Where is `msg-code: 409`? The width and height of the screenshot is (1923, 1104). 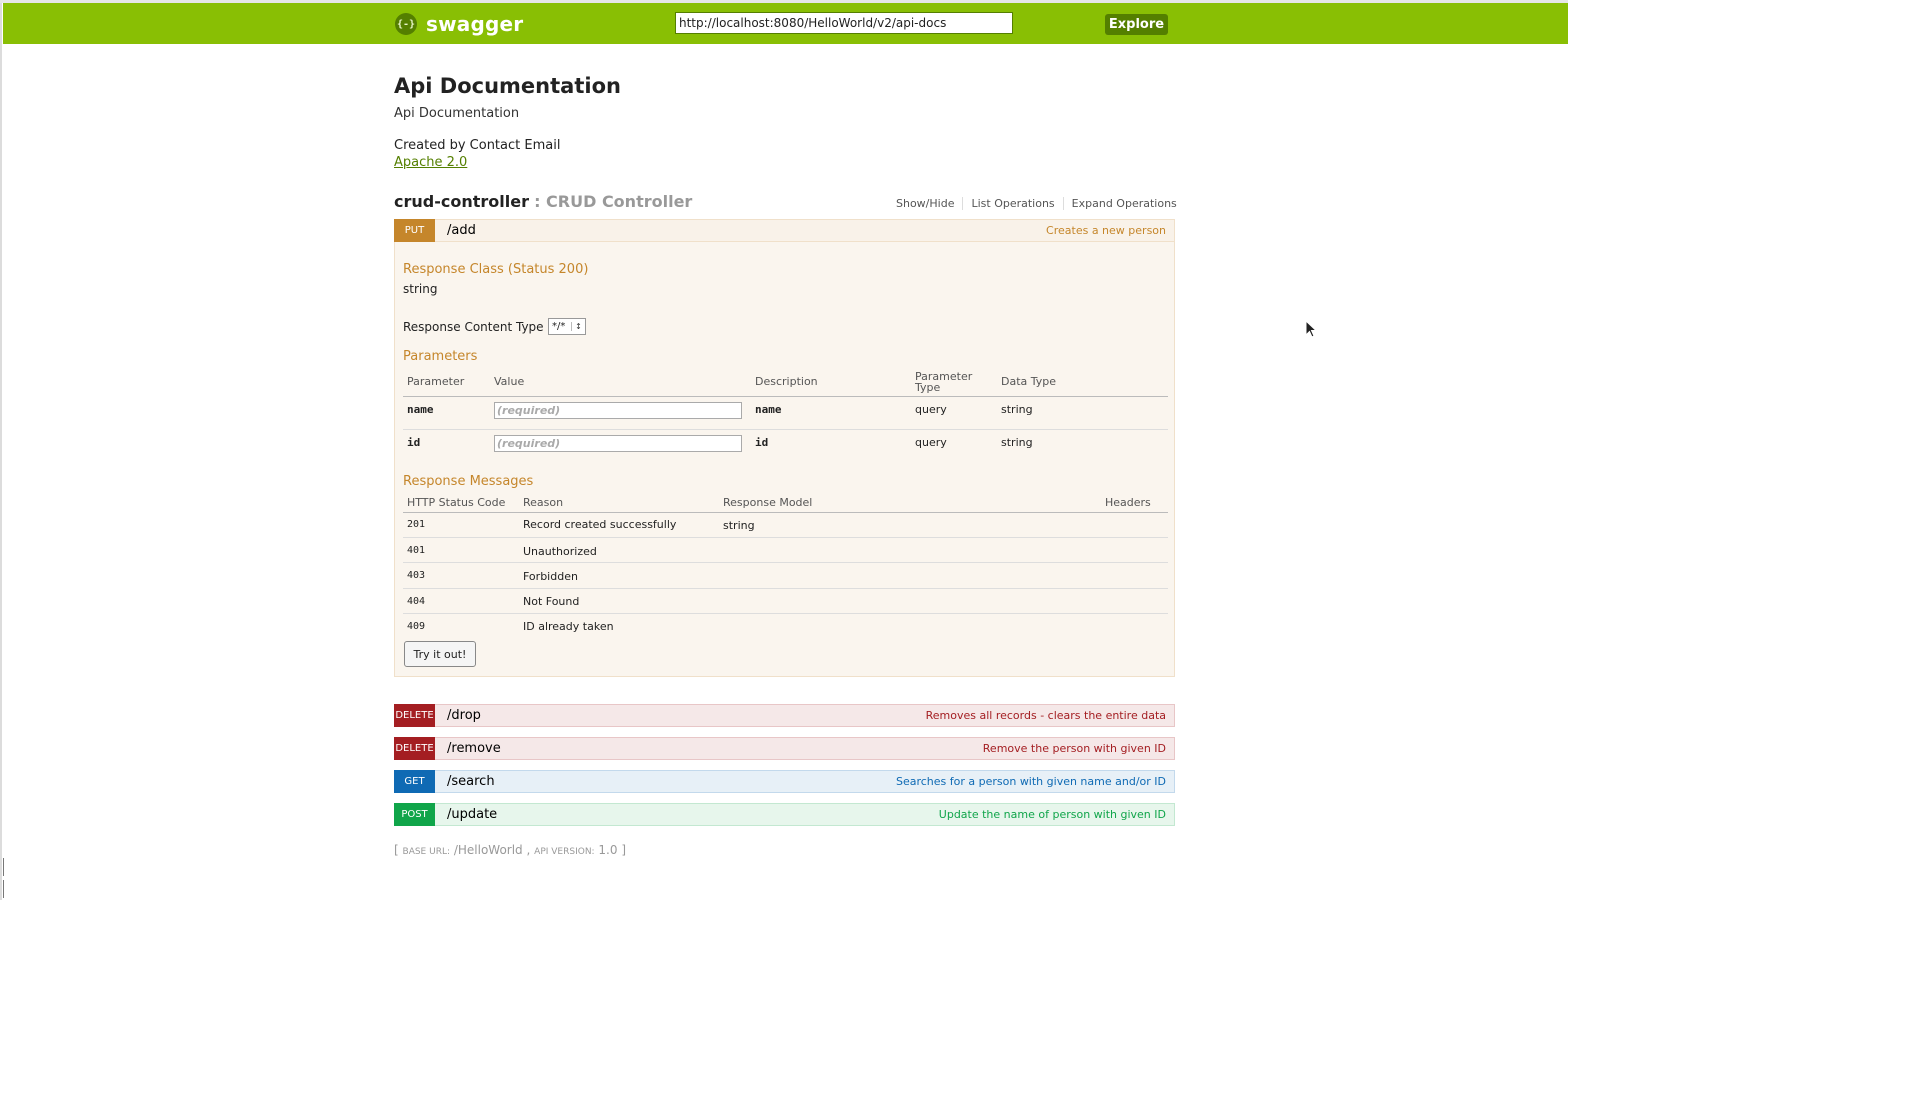
msg-code: 409 is located at coordinates (416, 626).